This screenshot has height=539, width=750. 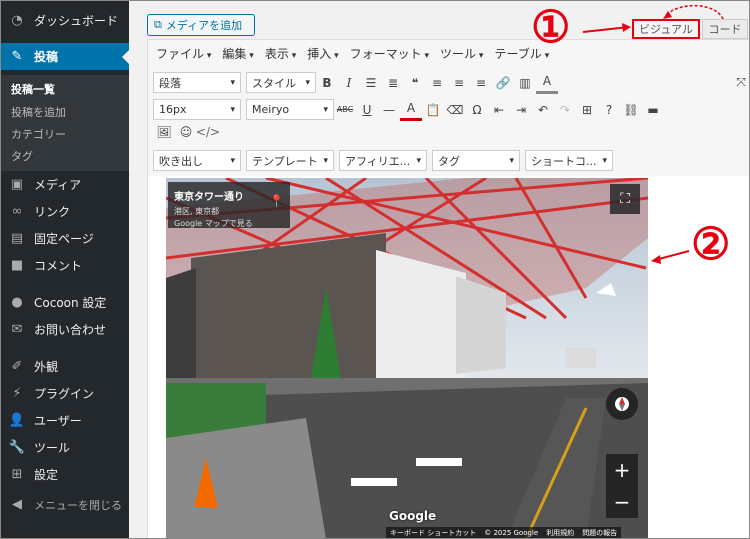 What do you see at coordinates (622, 486) in the screenshot?
I see `sv-zoom-control: + −` at bounding box center [622, 486].